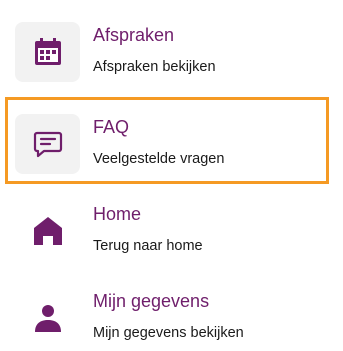  Describe the element at coordinates (159, 159) in the screenshot. I see `menu-item-subtitle: Veelgestelde vragen` at that location.